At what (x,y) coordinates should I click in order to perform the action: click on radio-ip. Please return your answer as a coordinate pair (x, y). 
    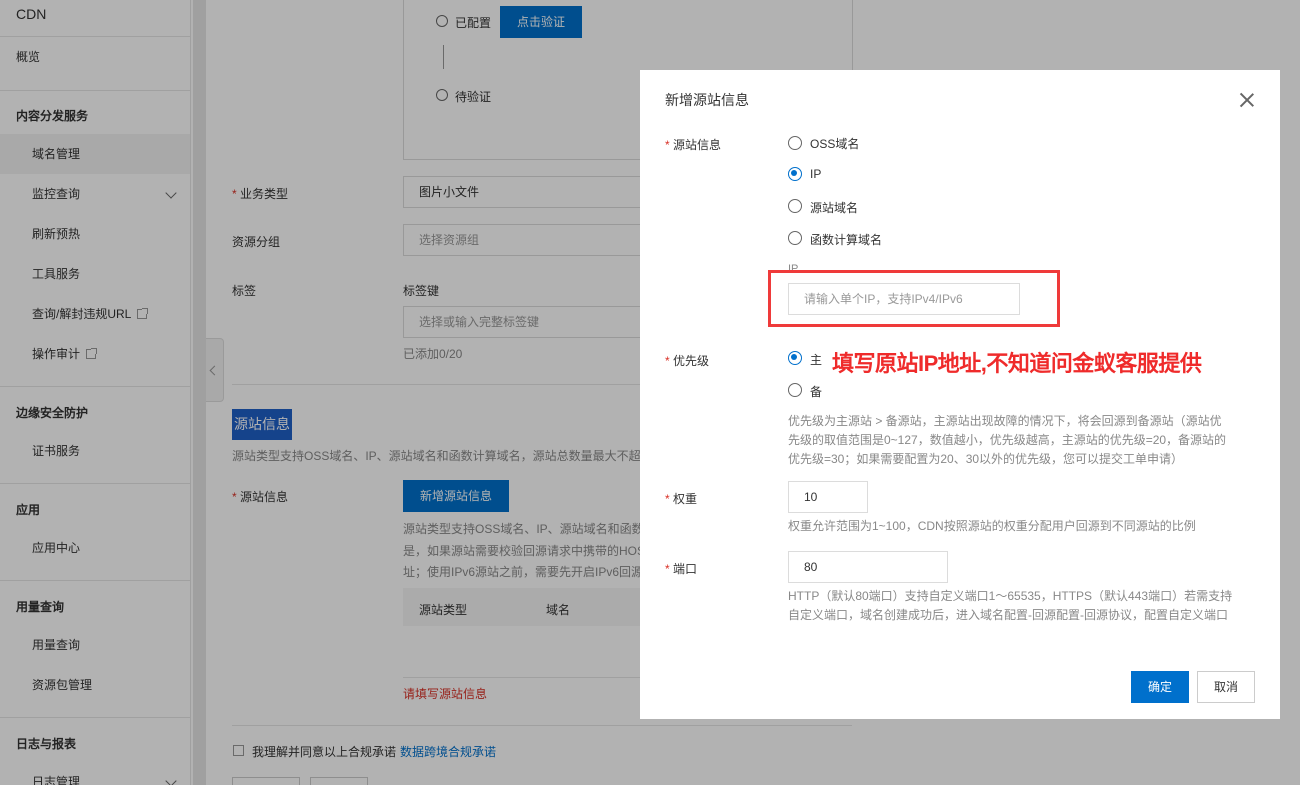
    Looking at the image, I should click on (795, 174).